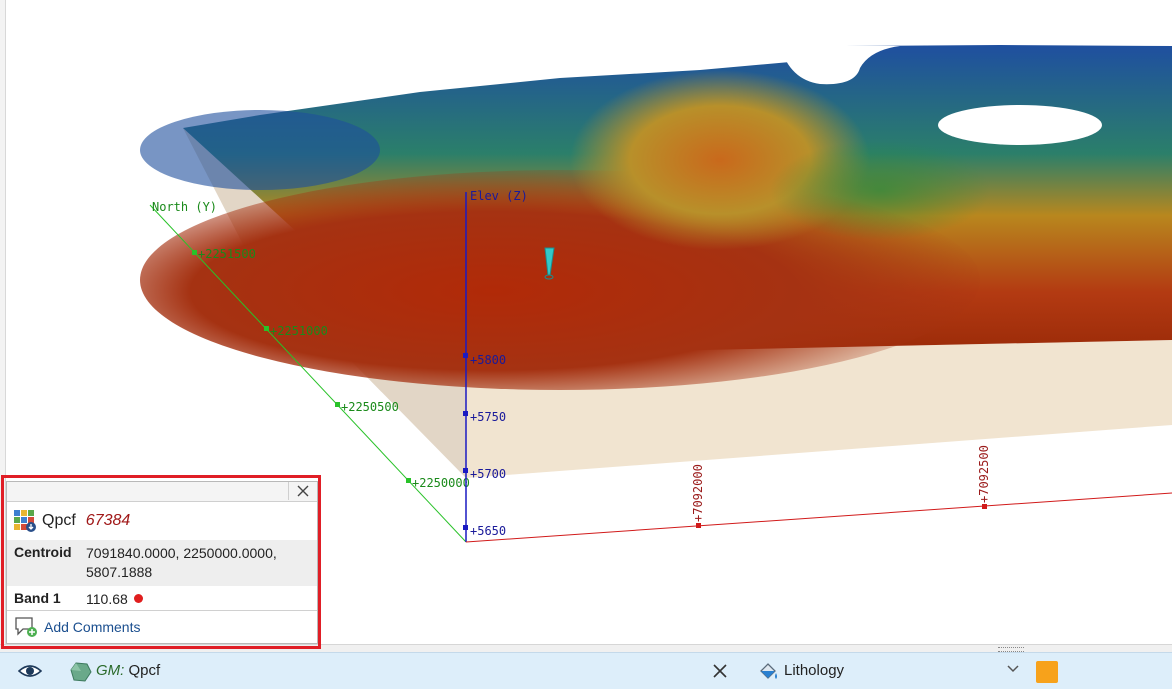 This screenshot has height=689, width=1172. Describe the element at coordinates (81, 672) in the screenshot. I see `geo-model-icon` at that location.